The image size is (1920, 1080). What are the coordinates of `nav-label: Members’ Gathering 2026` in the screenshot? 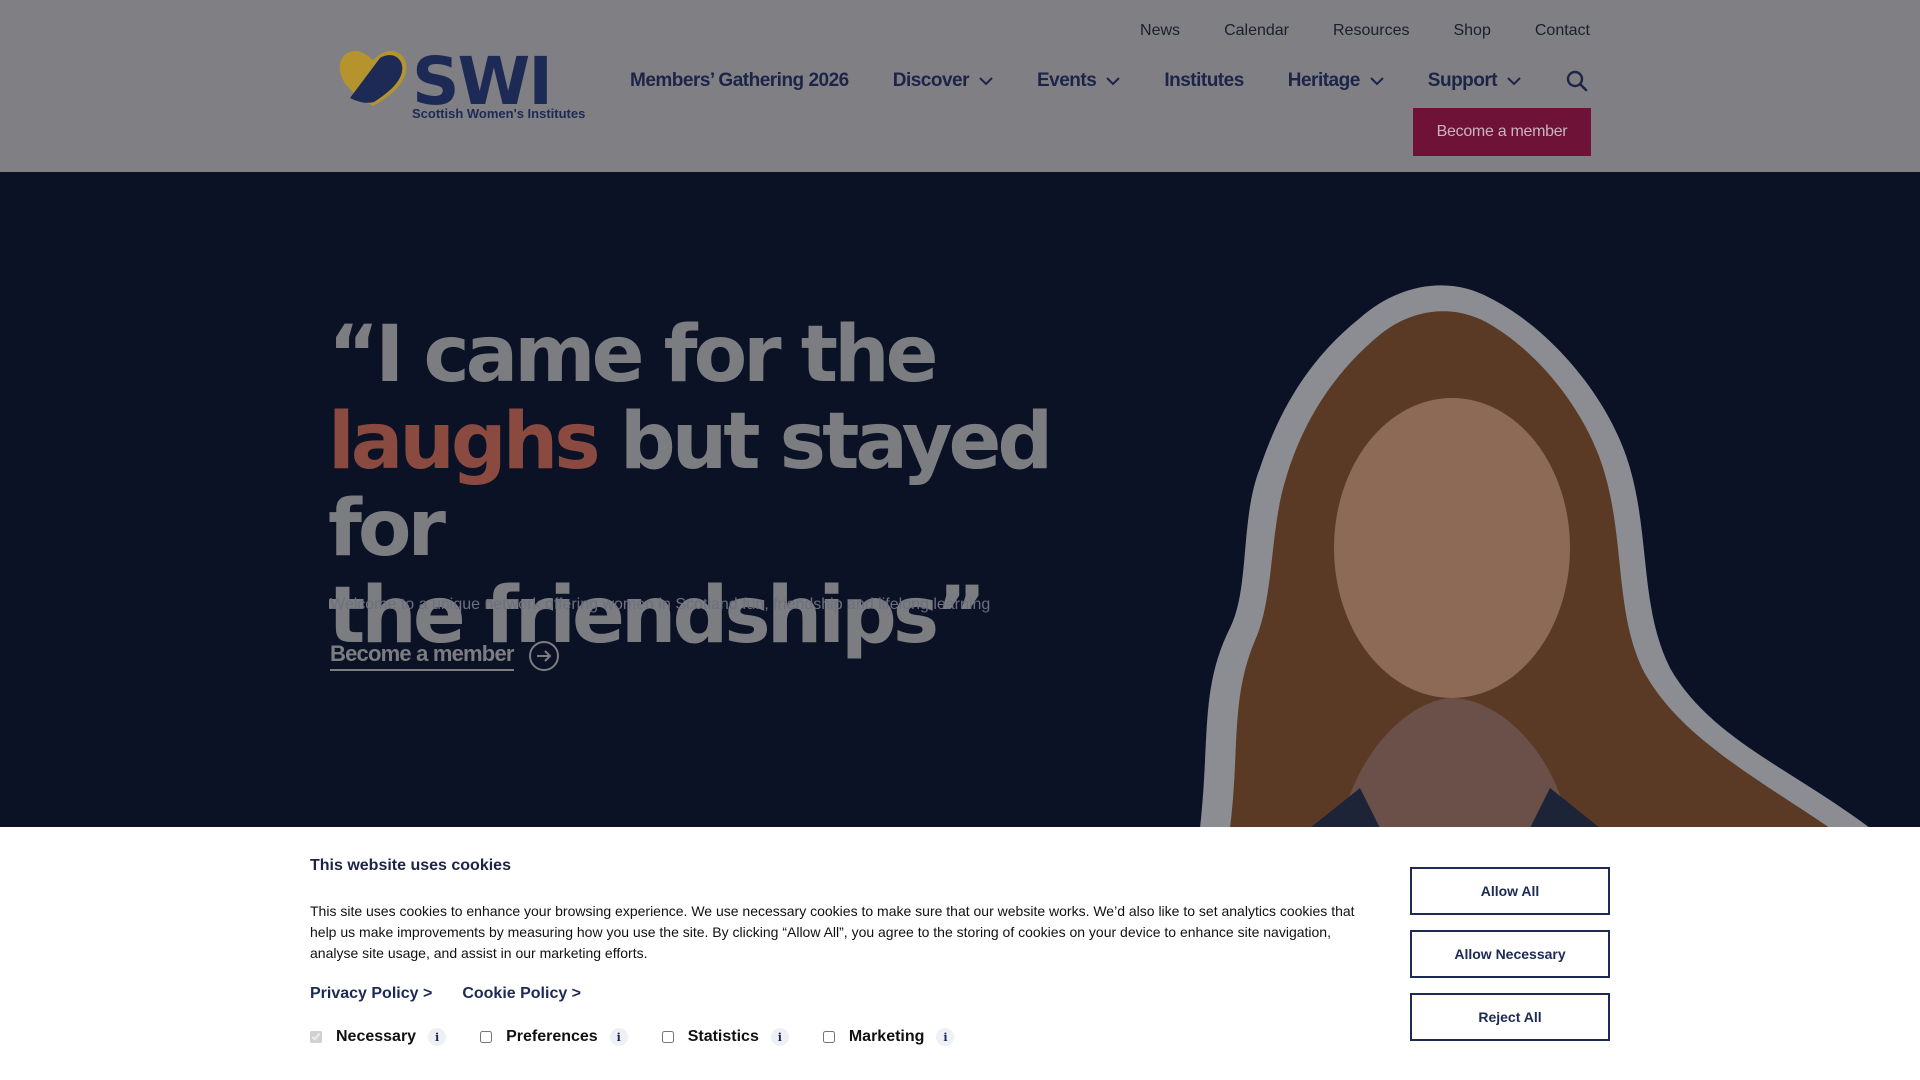 It's located at (739, 80).